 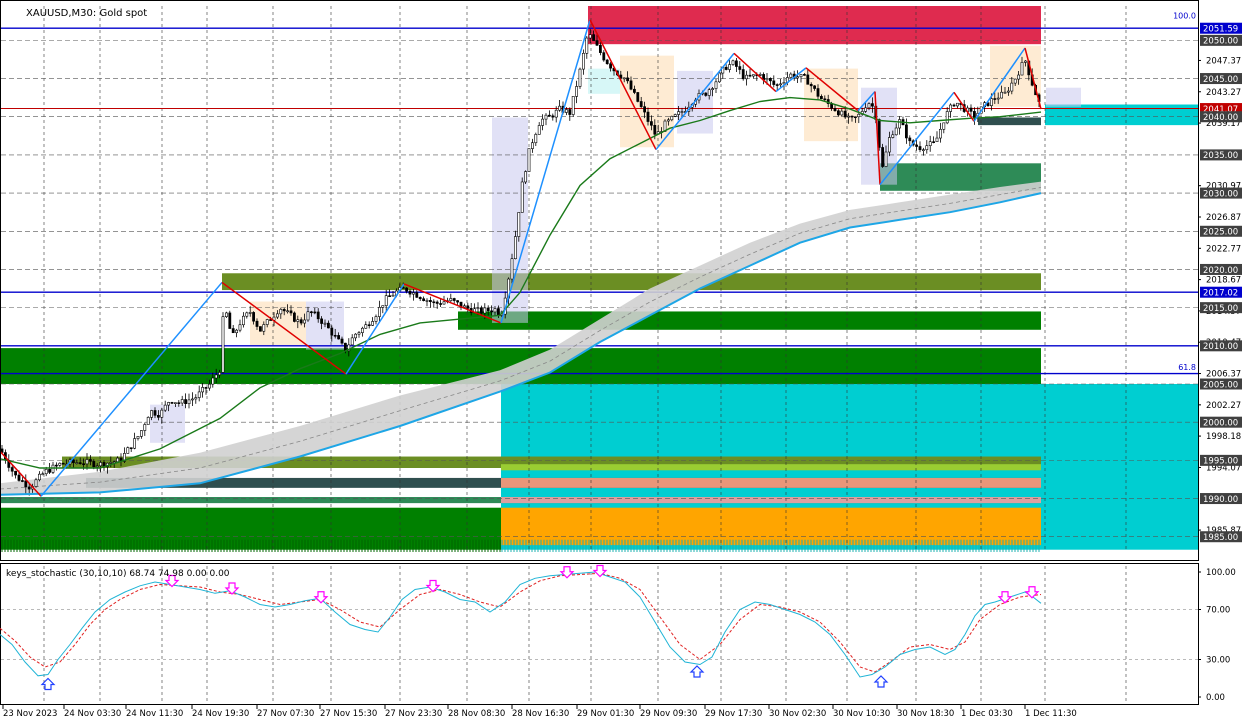 What do you see at coordinates (1223, 93) in the screenshot?
I see `y-tick-label: 2043.27` at bounding box center [1223, 93].